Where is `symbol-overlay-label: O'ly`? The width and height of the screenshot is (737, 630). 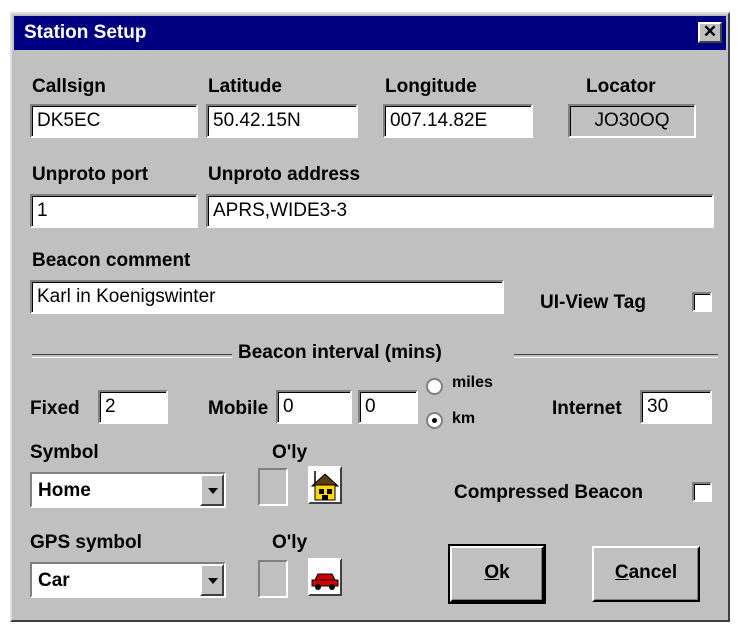 symbol-overlay-label: O'ly is located at coordinates (290, 452).